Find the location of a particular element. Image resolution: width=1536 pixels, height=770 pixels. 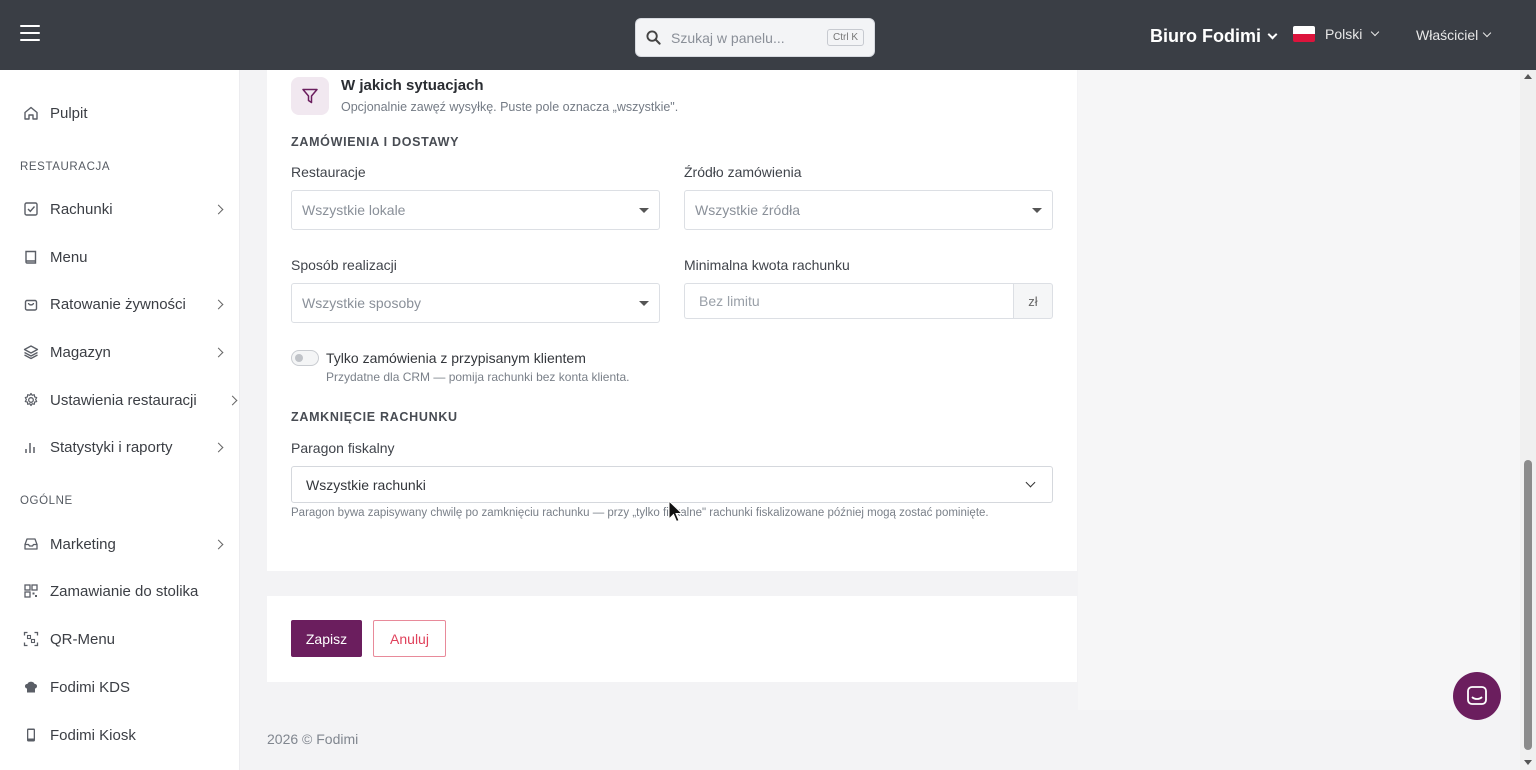

sidebar-item-table-ordering: Zamawianie do stolika is located at coordinates (122, 591).